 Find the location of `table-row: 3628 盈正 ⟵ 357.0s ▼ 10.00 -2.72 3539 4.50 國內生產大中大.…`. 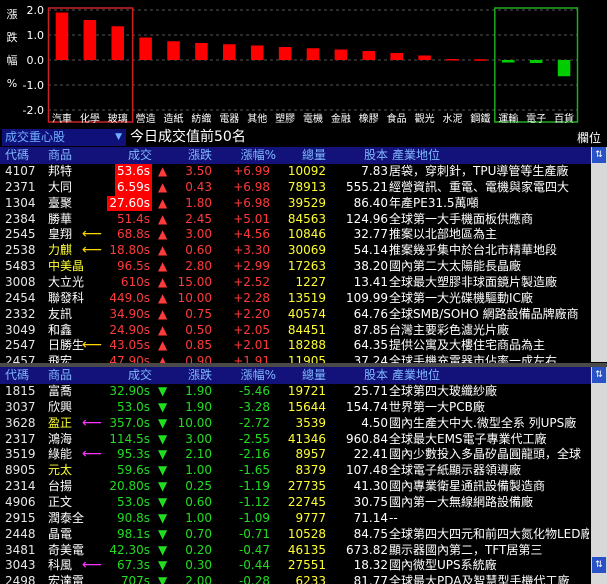

table-row: 3628 盈正 ⟵ 357.0s ▼ 10.00 -2.72 3539 4.50 國內生產大中大.… is located at coordinates (295, 423).